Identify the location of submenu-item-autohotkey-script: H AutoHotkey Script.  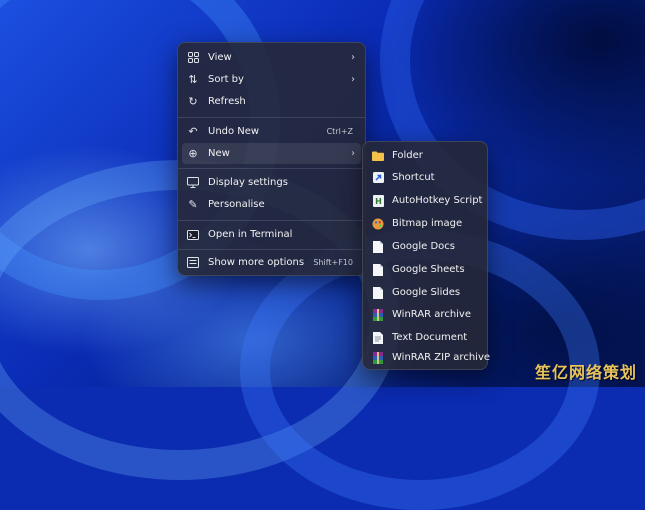
(425, 200).